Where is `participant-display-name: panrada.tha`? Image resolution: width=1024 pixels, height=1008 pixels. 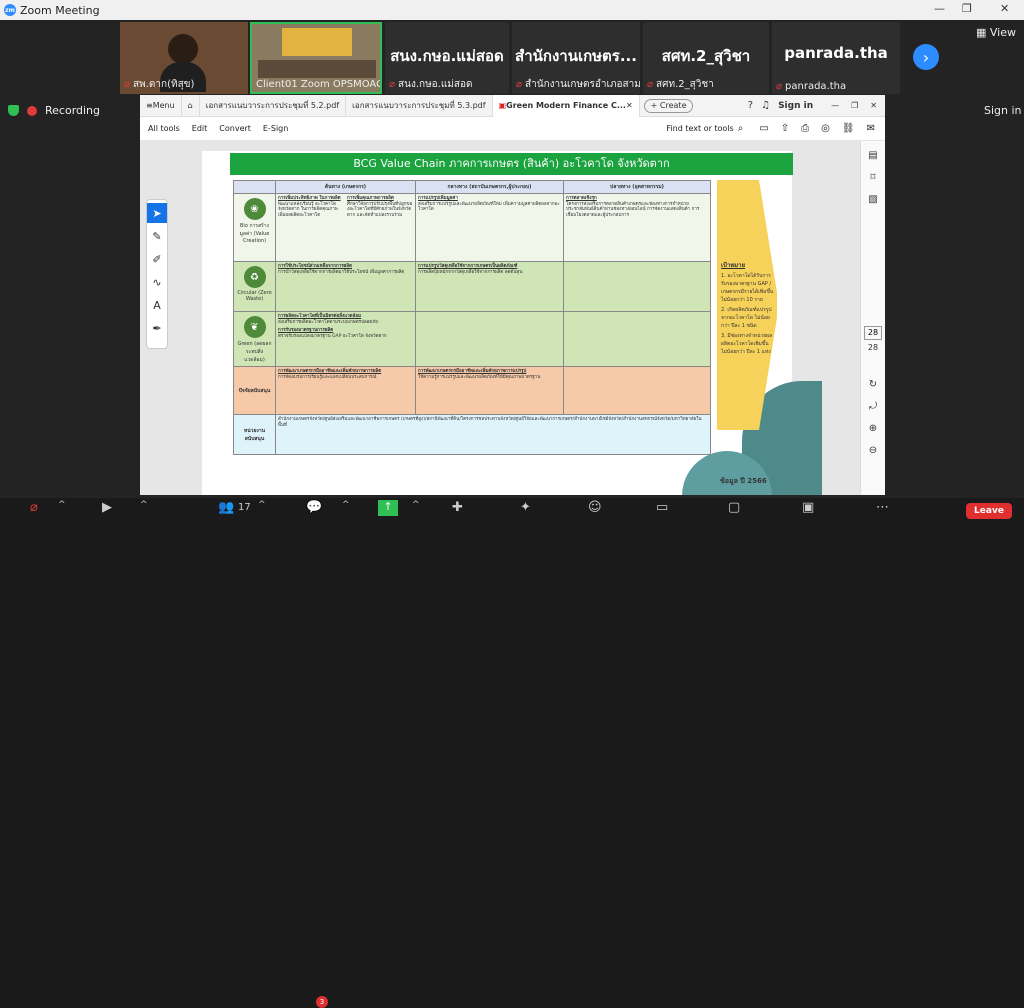
participant-display-name: panrada.tha is located at coordinates (836, 53).